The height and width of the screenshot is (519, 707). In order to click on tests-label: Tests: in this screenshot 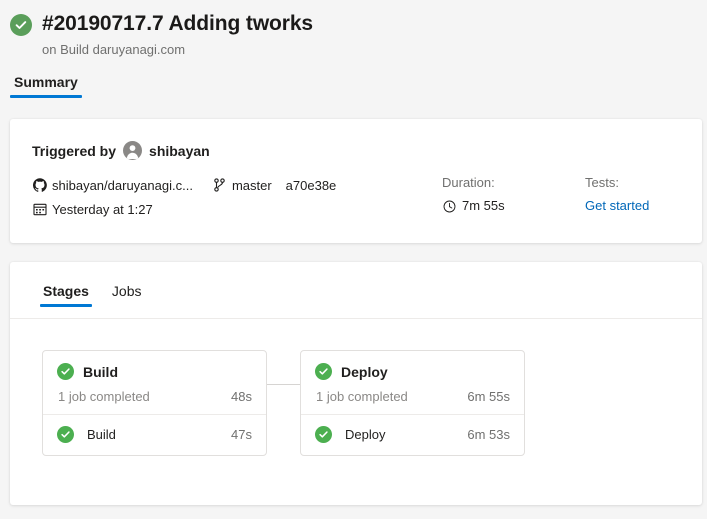, I will do `click(602, 182)`.